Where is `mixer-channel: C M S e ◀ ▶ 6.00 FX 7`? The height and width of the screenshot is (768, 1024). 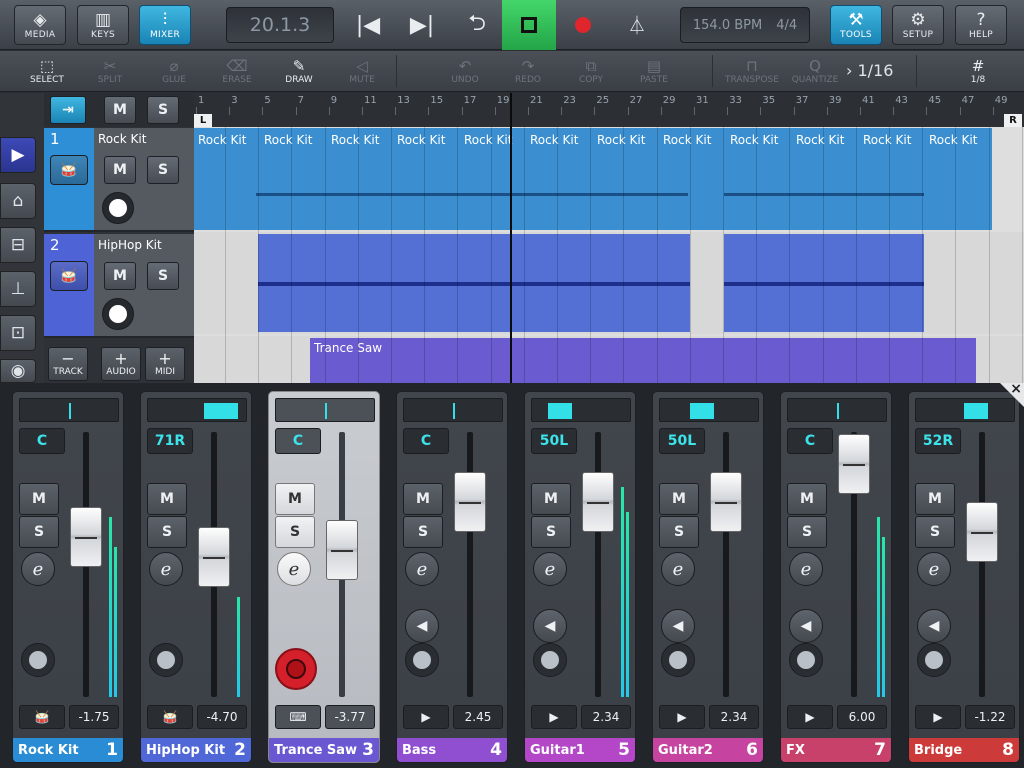
mixer-channel: C M S e ◀ ▶ 6.00 FX 7 is located at coordinates (836, 577).